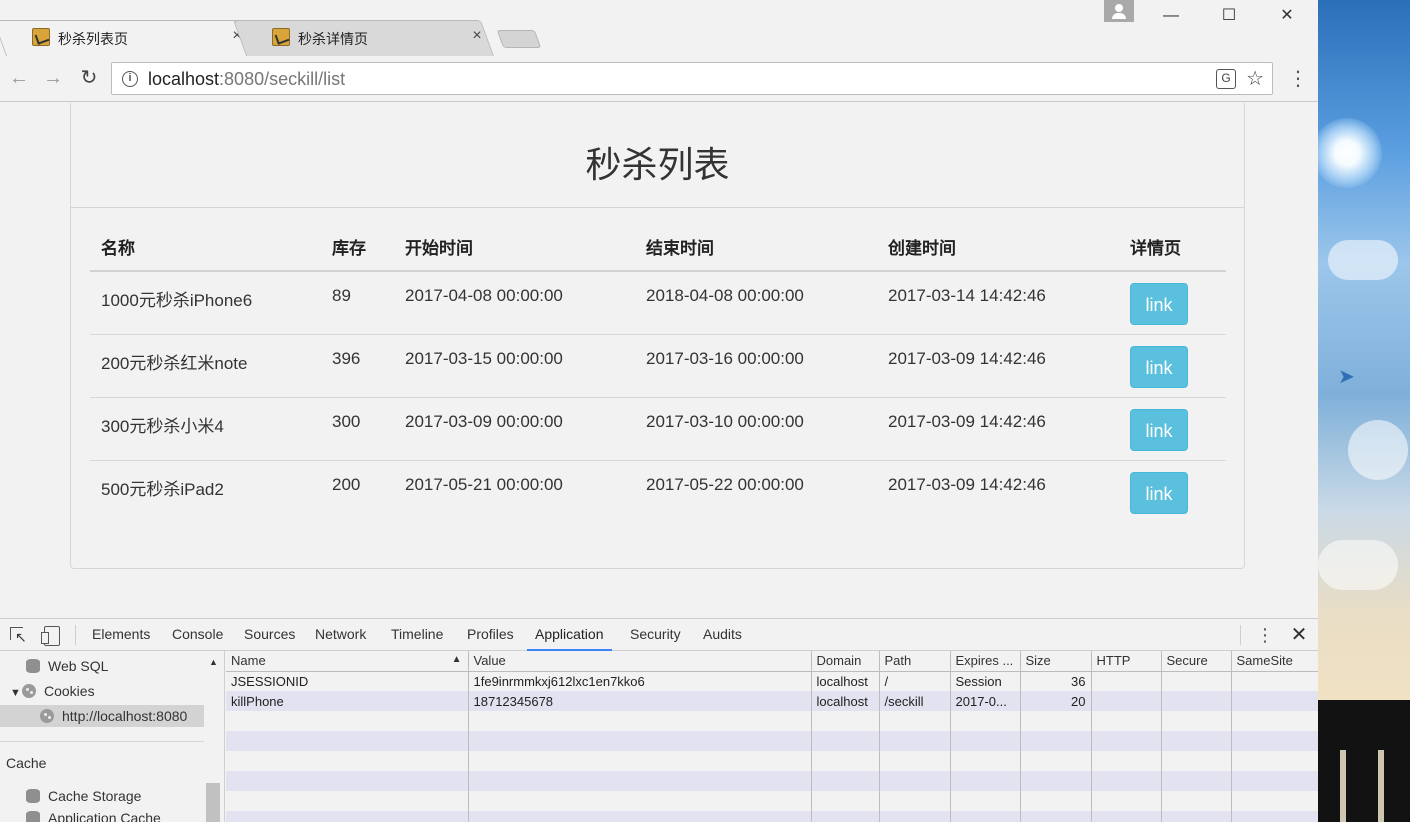 This screenshot has width=1410, height=822. Describe the element at coordinates (998, 247) in the screenshot. I see `col-create-time: 创建时间` at that location.